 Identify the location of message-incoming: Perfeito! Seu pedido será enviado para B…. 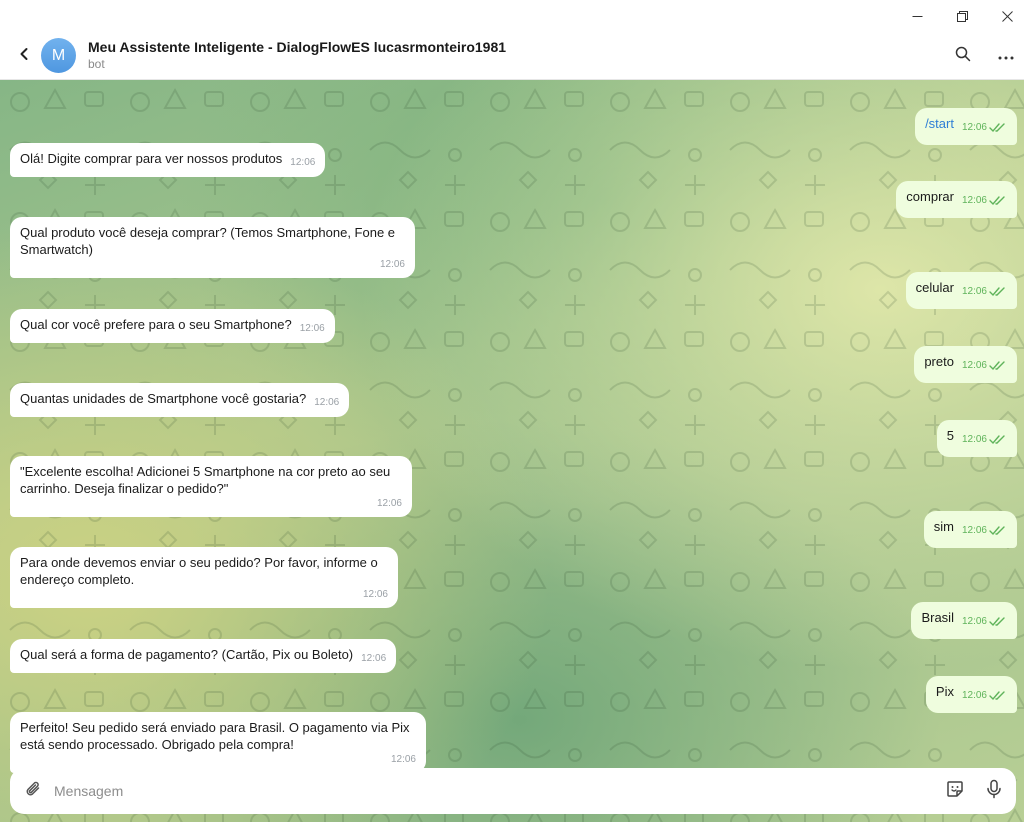
(218, 742).